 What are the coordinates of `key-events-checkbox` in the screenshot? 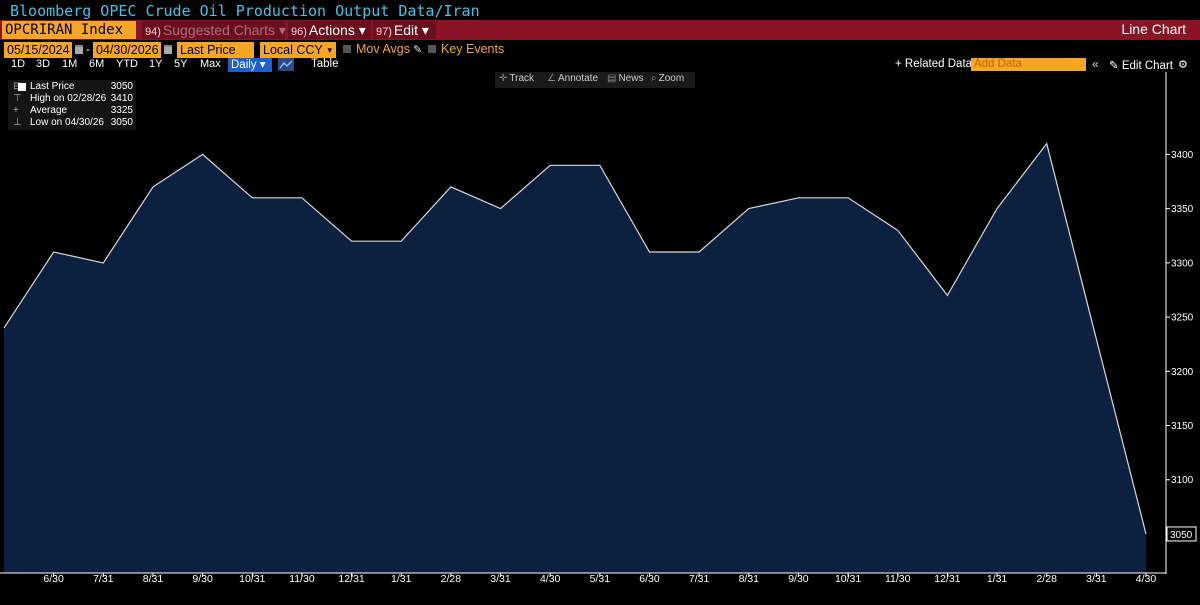 It's located at (432, 49).